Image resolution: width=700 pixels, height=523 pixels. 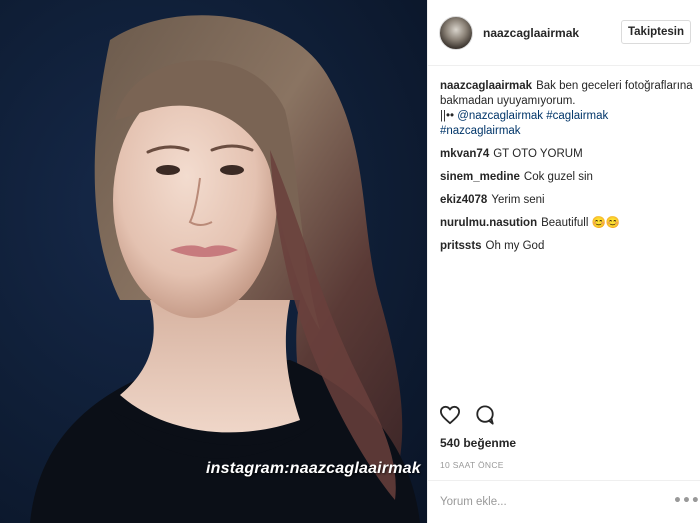 What do you see at coordinates (461, 246) in the screenshot?
I see `comment-username: pritssts` at bounding box center [461, 246].